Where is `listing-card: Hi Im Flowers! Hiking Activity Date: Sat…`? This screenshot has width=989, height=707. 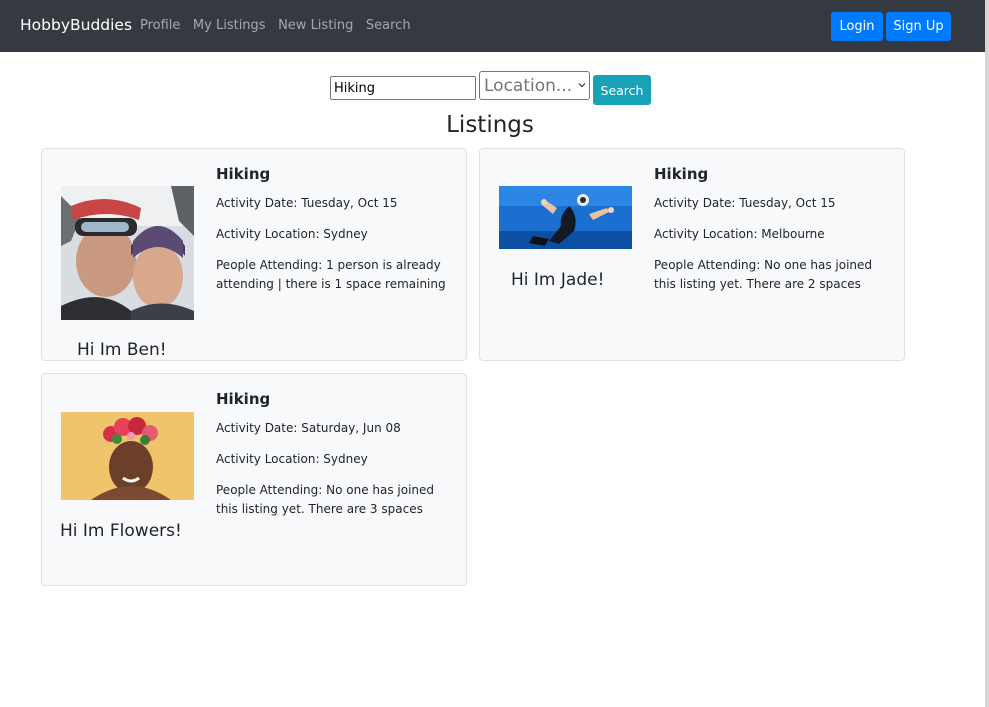 listing-card: Hi Im Flowers! Hiking Activity Date: Sat… is located at coordinates (254, 479).